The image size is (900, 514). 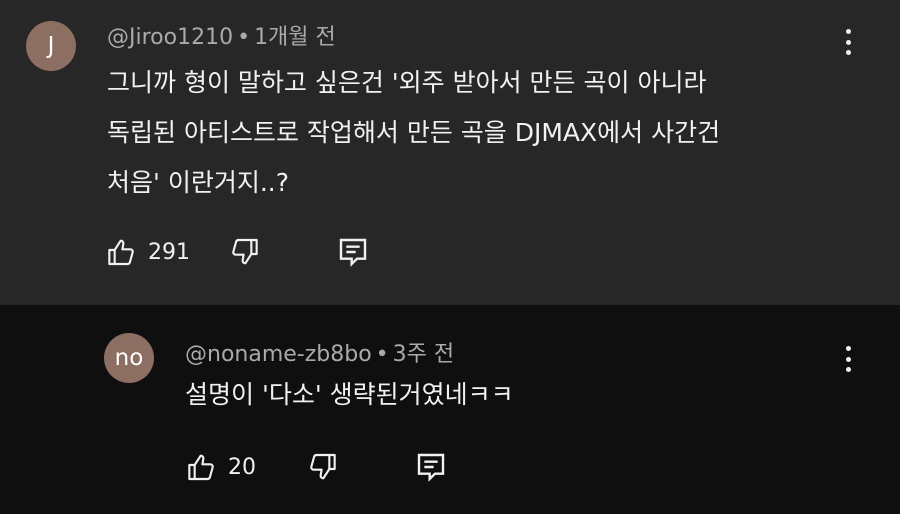 I want to click on like-button: 291, so click(x=148, y=252).